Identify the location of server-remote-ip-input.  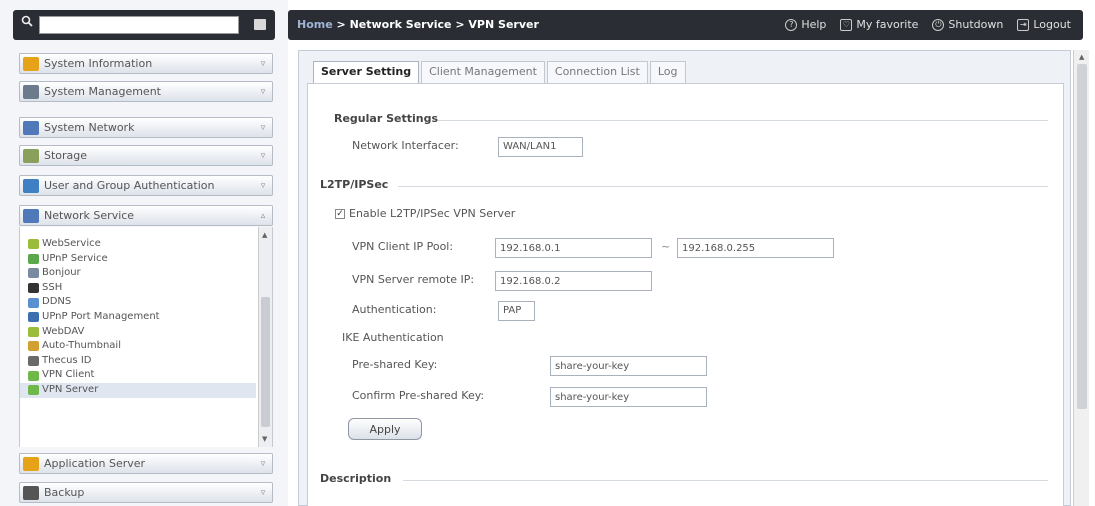
(573, 281).